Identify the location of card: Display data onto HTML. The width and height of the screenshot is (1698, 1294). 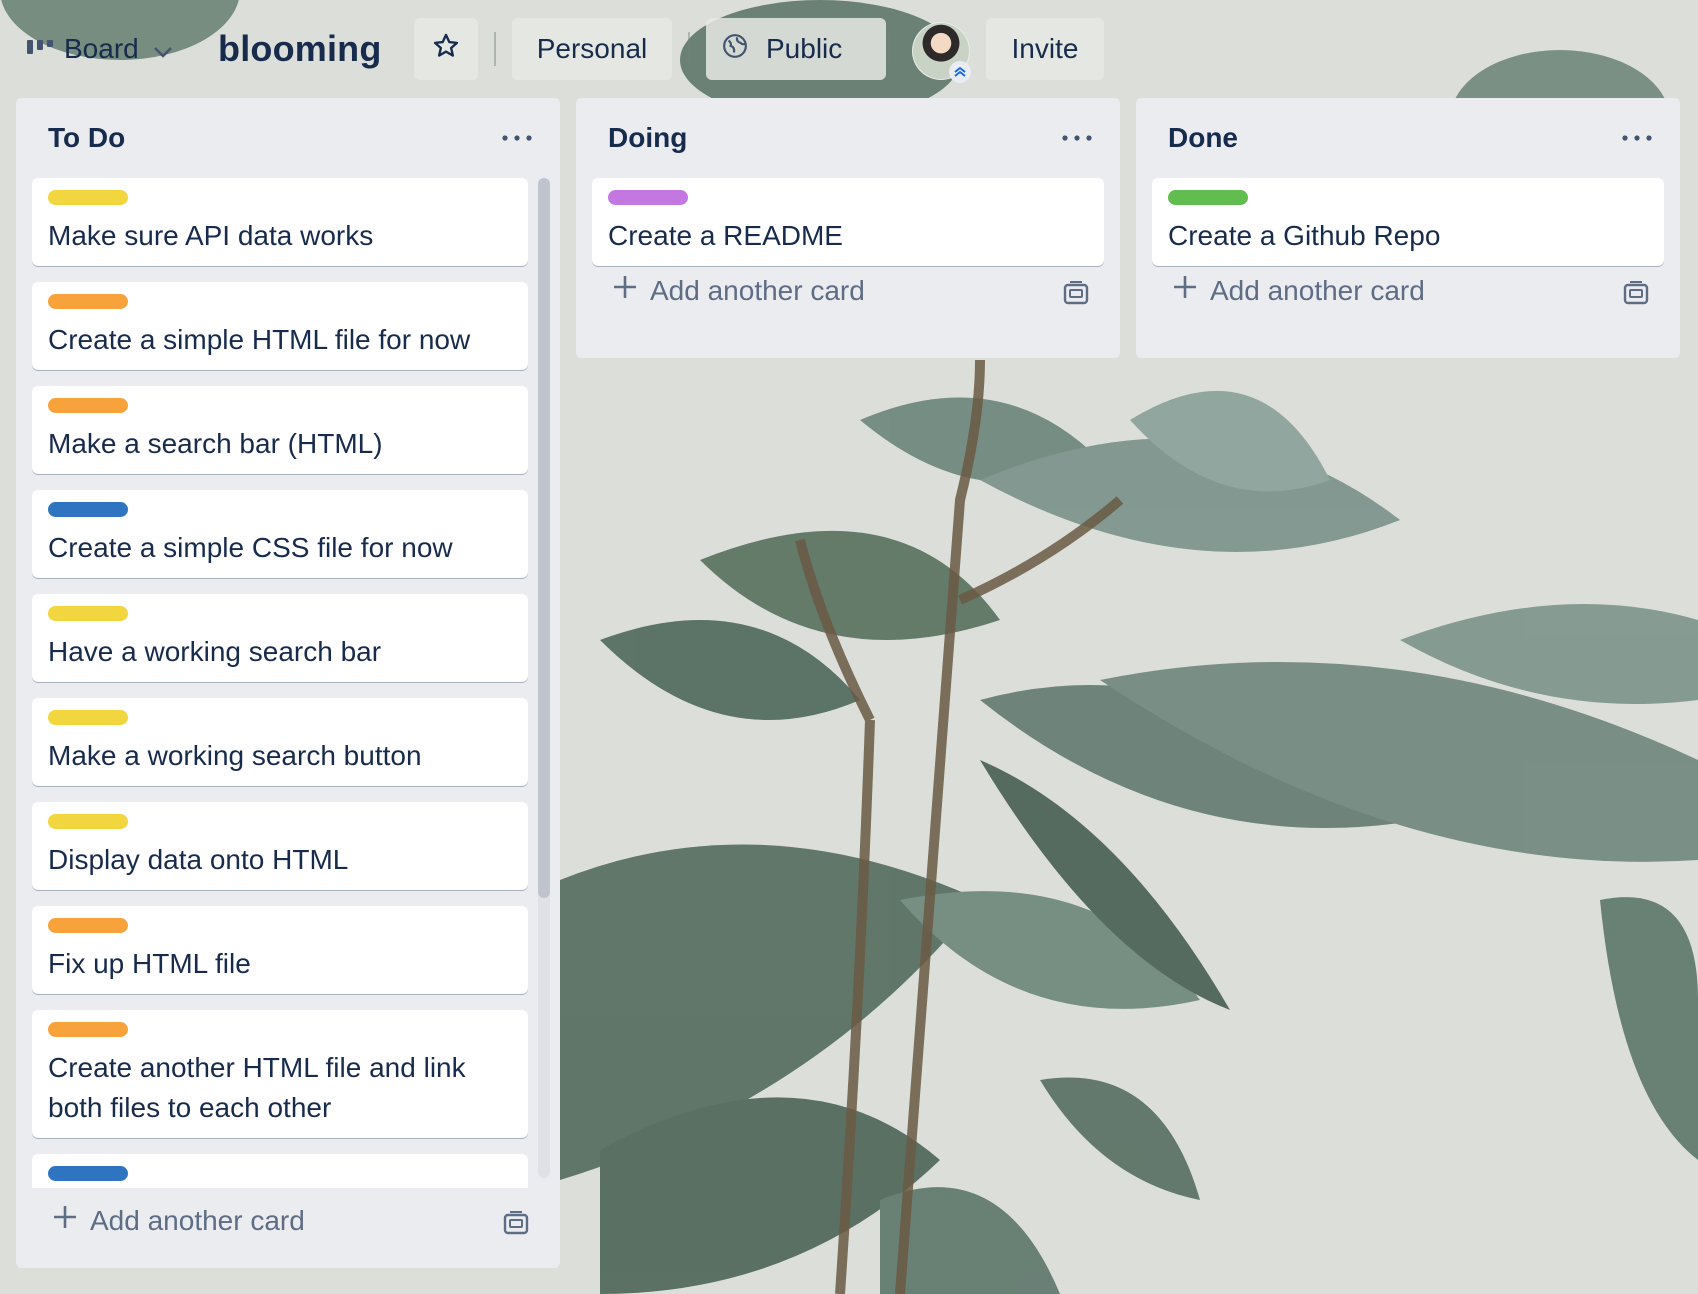
(280, 846).